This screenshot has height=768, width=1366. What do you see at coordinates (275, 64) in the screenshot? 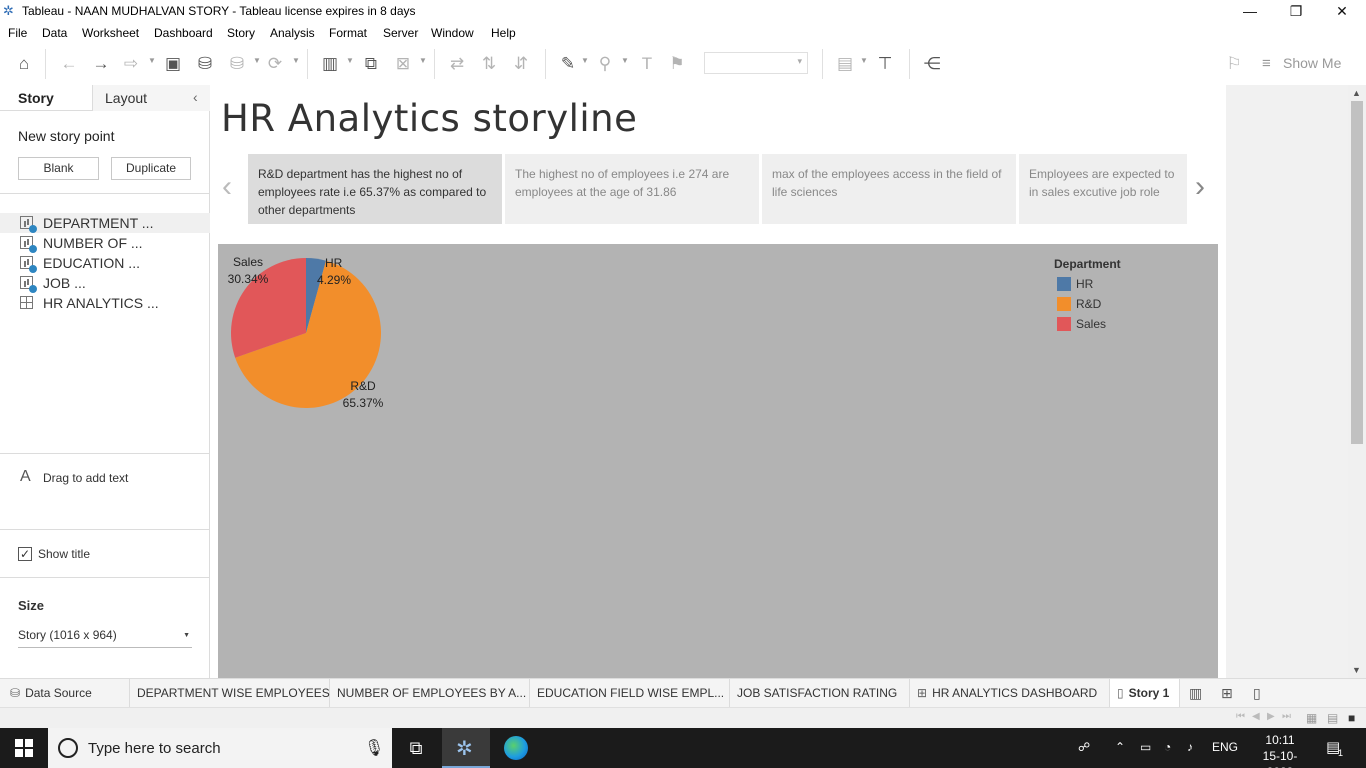
I see `refresh-icon: ⟳` at bounding box center [275, 64].